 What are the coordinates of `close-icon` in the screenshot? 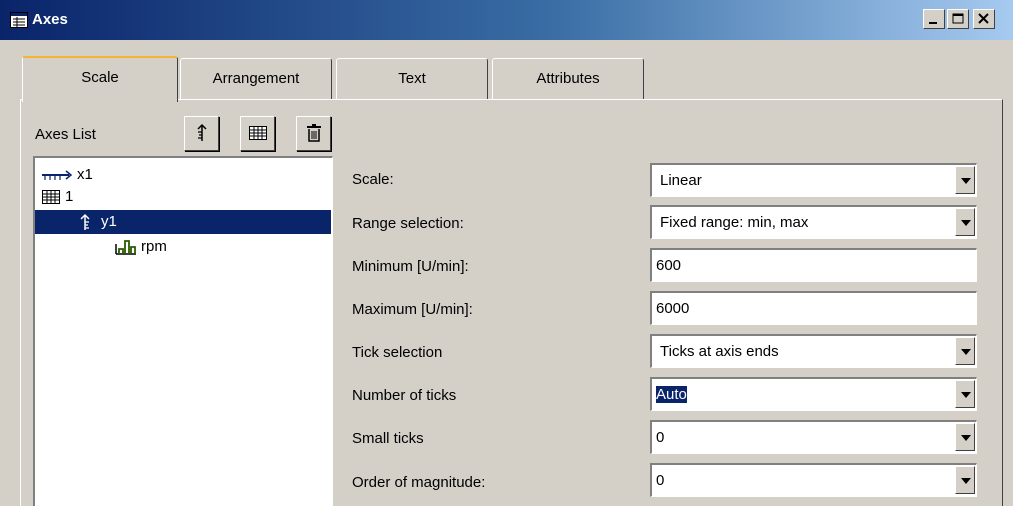 It's located at (983, 18).